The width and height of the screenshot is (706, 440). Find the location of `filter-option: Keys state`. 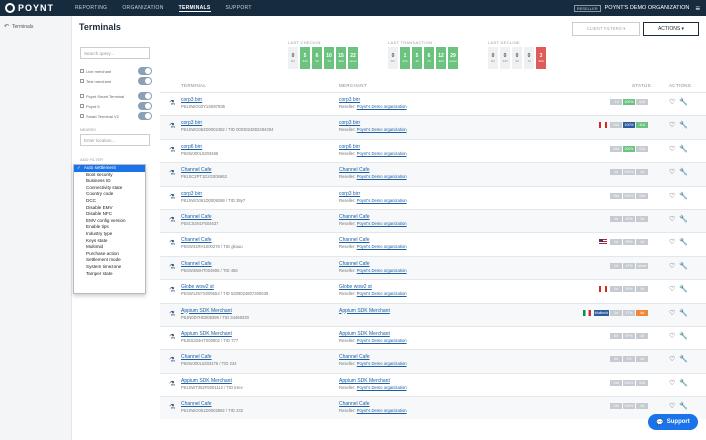

filter-option: Keys state is located at coordinates (109, 241).